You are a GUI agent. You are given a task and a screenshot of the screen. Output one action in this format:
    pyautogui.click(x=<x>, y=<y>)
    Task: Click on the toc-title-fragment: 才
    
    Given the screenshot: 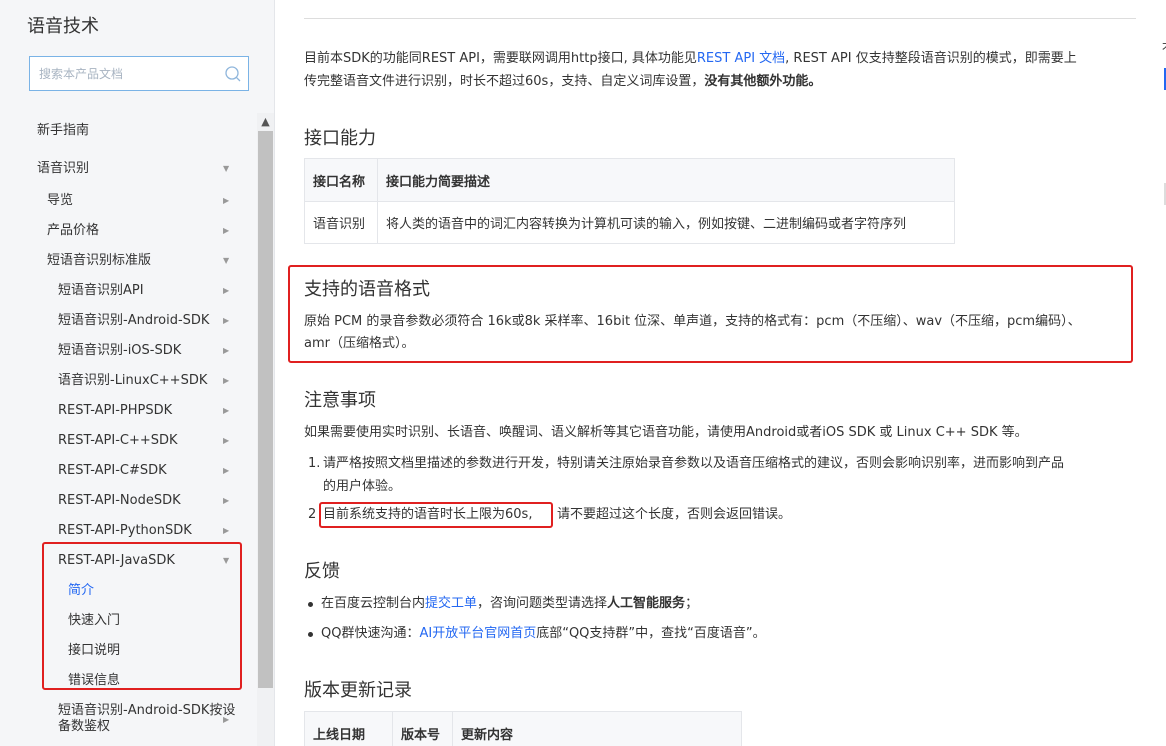 What is the action you would take?
    pyautogui.click(x=1164, y=46)
    